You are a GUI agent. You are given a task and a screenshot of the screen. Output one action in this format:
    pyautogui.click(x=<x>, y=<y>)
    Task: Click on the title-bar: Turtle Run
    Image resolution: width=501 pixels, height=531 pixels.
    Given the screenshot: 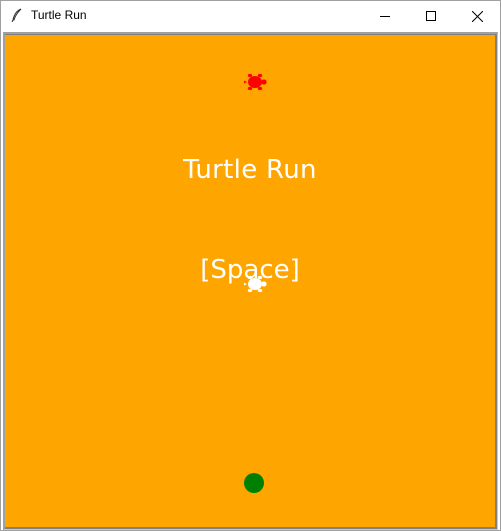 What is the action you would take?
    pyautogui.click(x=250, y=16)
    